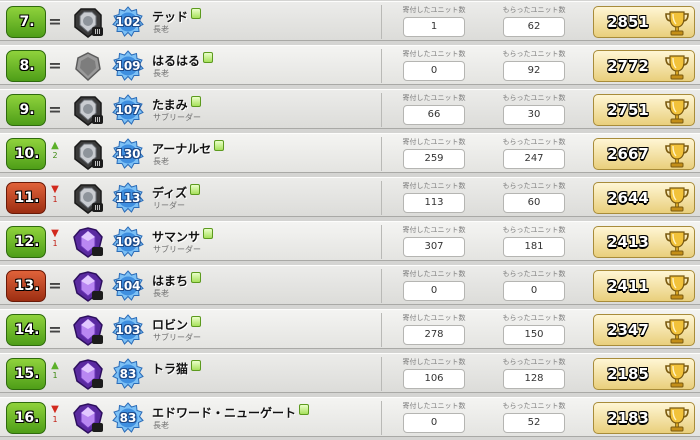 This screenshot has width=700, height=440. I want to click on rank-badge: 12., so click(26, 242).